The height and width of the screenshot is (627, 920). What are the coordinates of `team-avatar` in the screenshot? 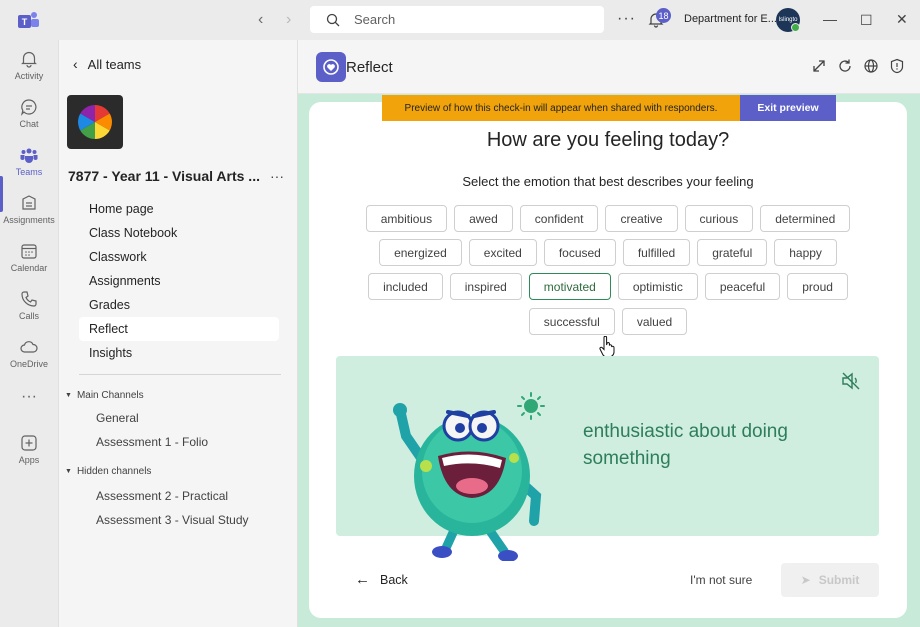 It's located at (95, 122).